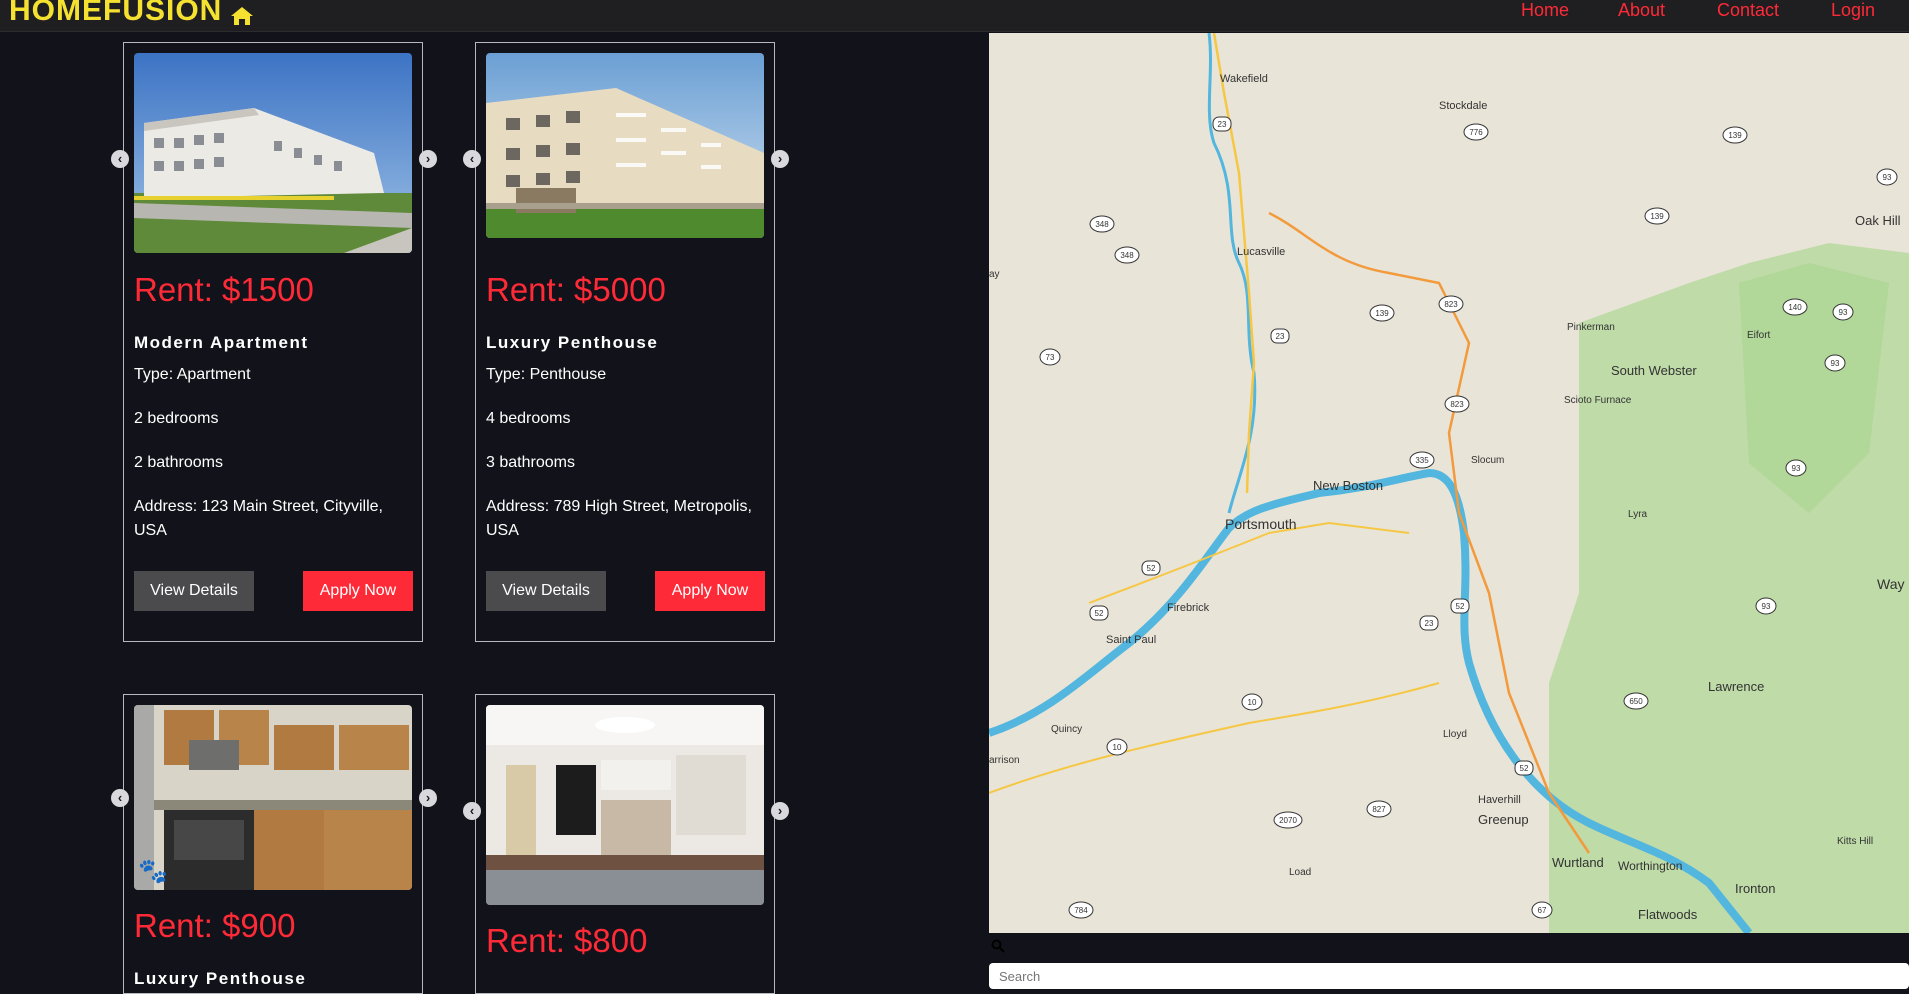 The width and height of the screenshot is (1909, 994). I want to click on map-place-label: Pinkerman, so click(1591, 327).